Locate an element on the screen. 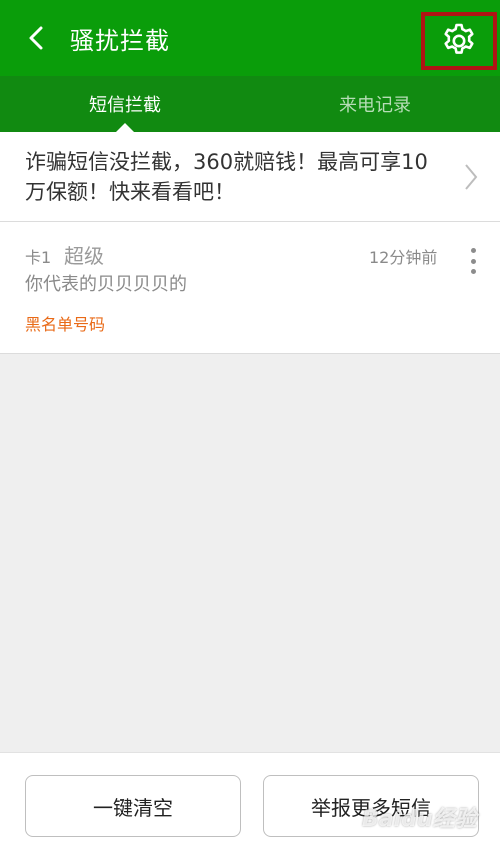 The height and width of the screenshot is (854, 500). sim-card-label: 卡1 is located at coordinates (38, 257).